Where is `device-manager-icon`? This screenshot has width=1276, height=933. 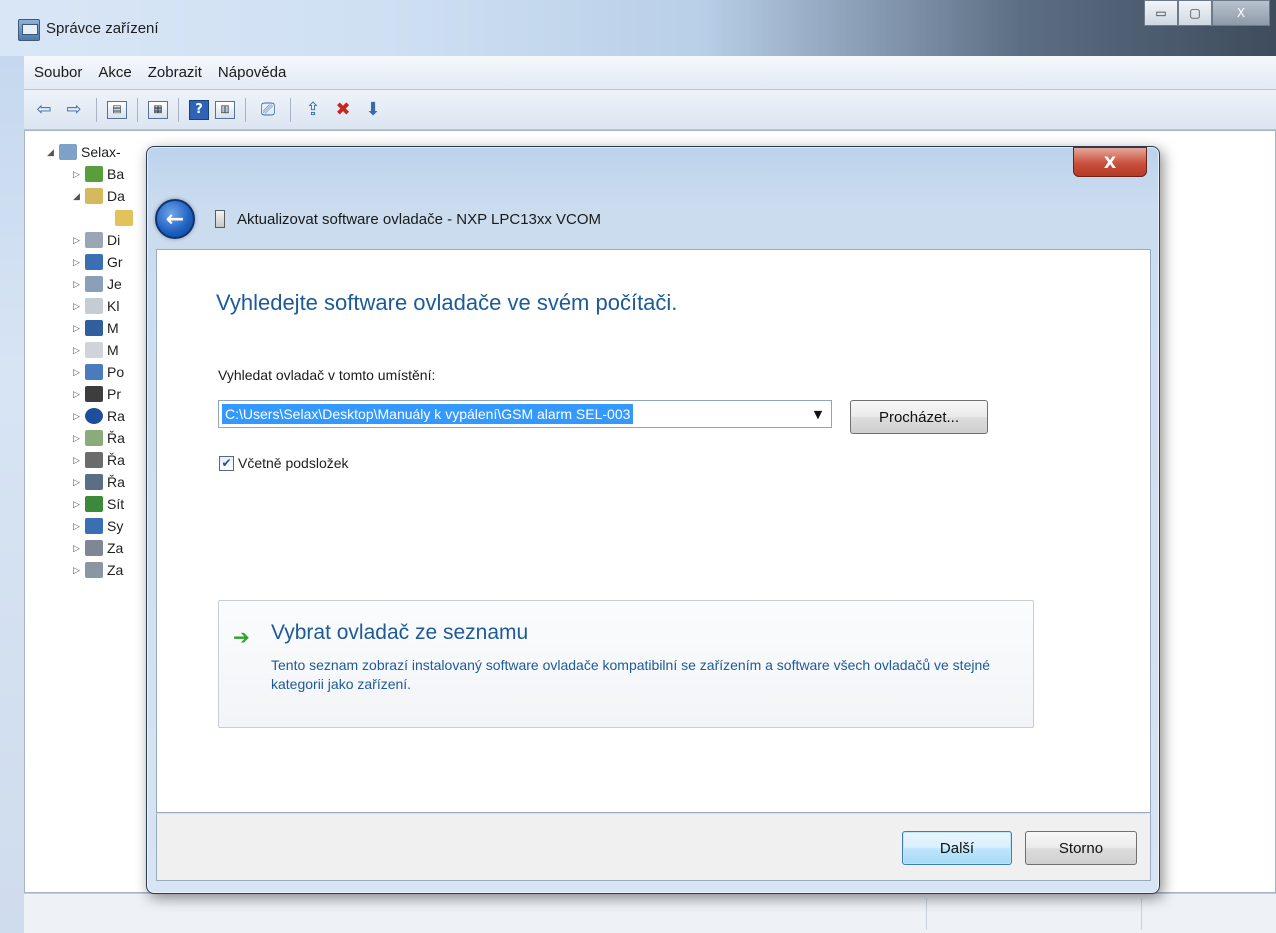 device-manager-icon is located at coordinates (29, 30).